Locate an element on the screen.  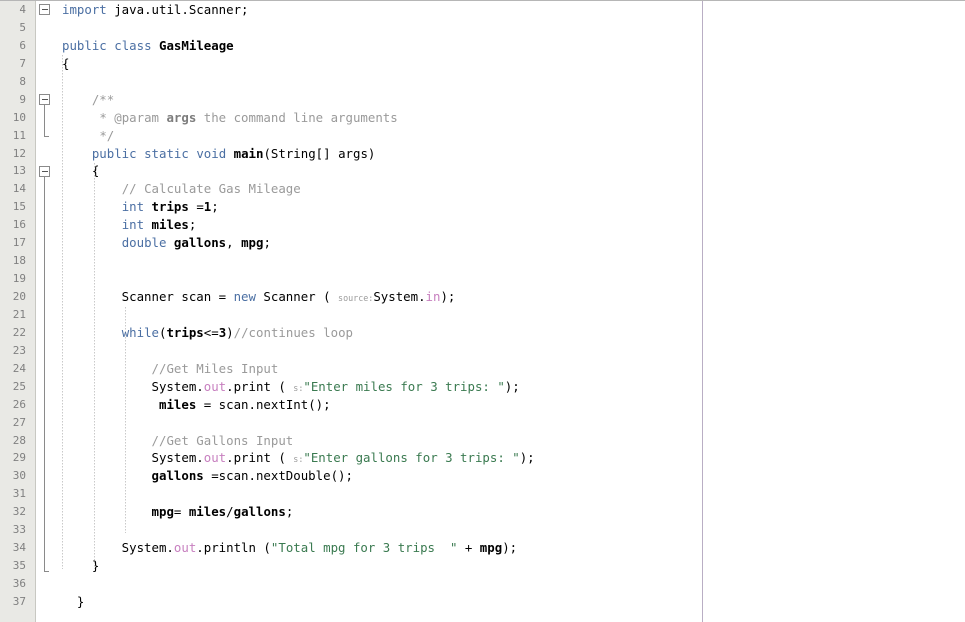
line-number: 23 is located at coordinates (19, 350).